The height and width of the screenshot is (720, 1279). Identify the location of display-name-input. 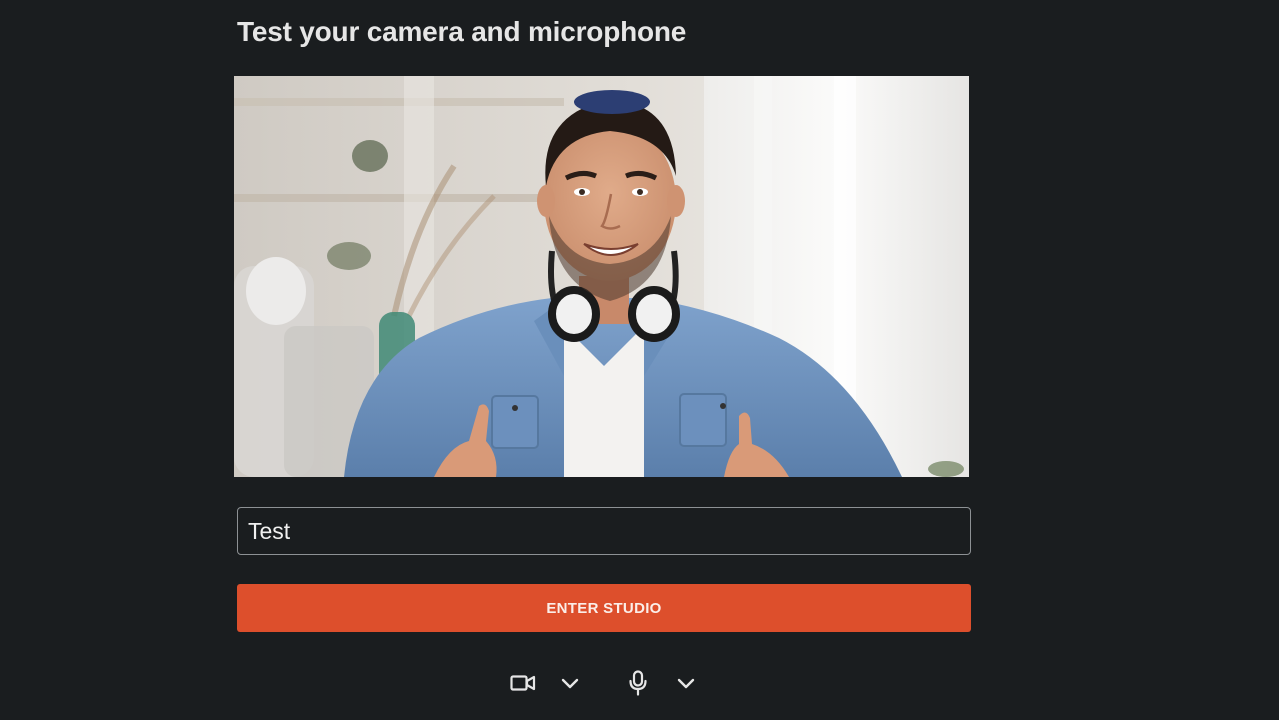
(604, 531).